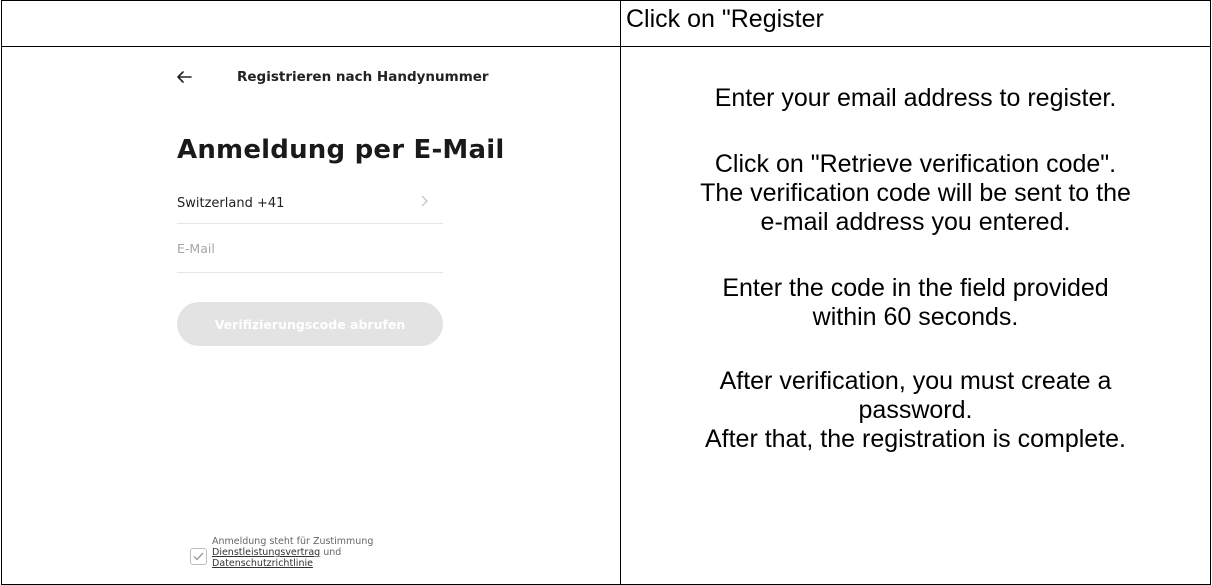 The height and width of the screenshot is (585, 1212). What do you see at coordinates (915, 410) in the screenshot?
I see `instruction-line: password.` at bounding box center [915, 410].